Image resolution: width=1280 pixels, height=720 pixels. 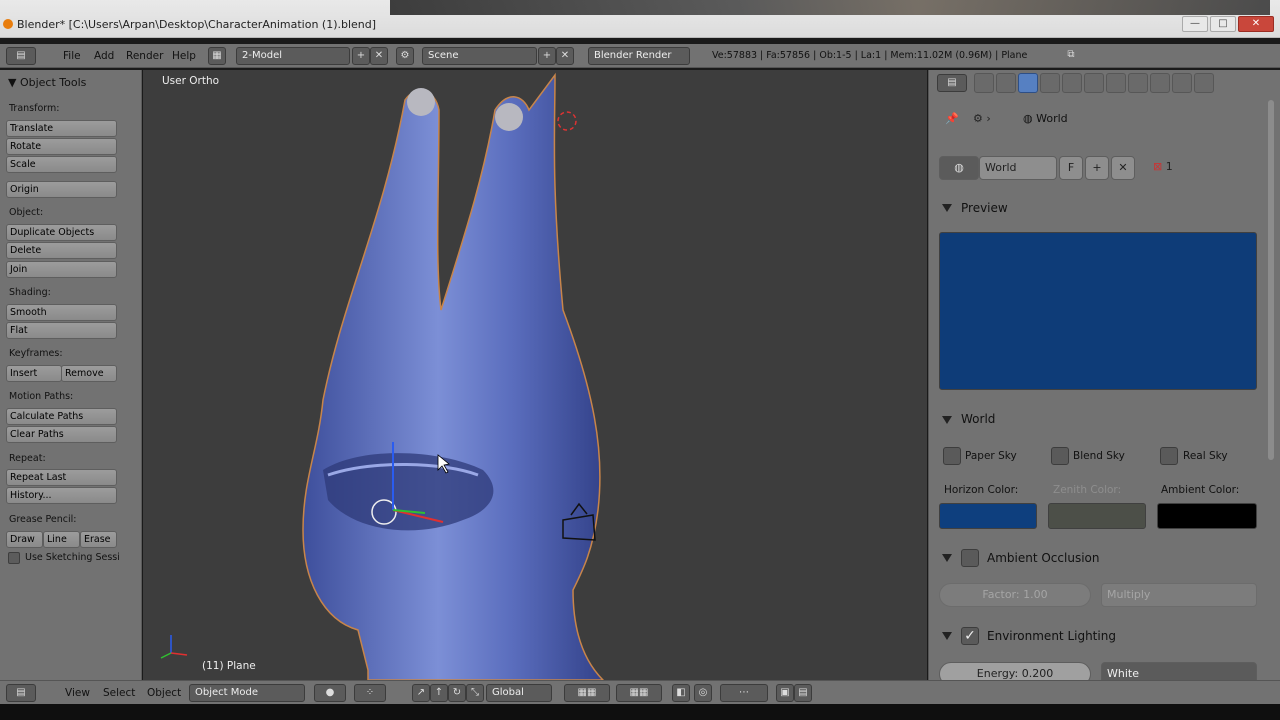 What do you see at coordinates (72, 56) in the screenshot?
I see `menu-file: File` at bounding box center [72, 56].